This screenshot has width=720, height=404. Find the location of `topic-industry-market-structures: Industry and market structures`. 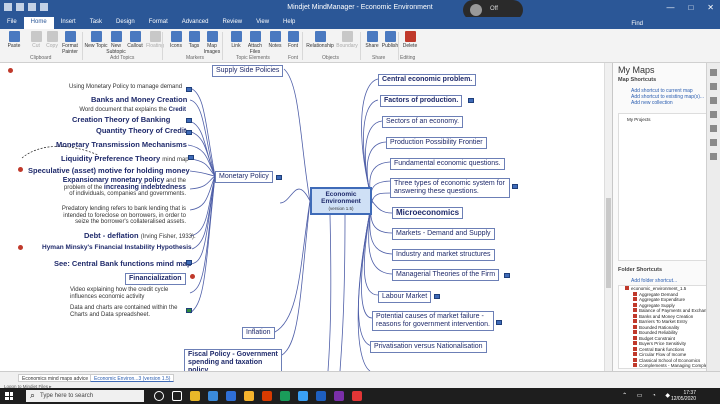

topic-industry-market-structures: Industry and market structures is located at coordinates (443, 255).